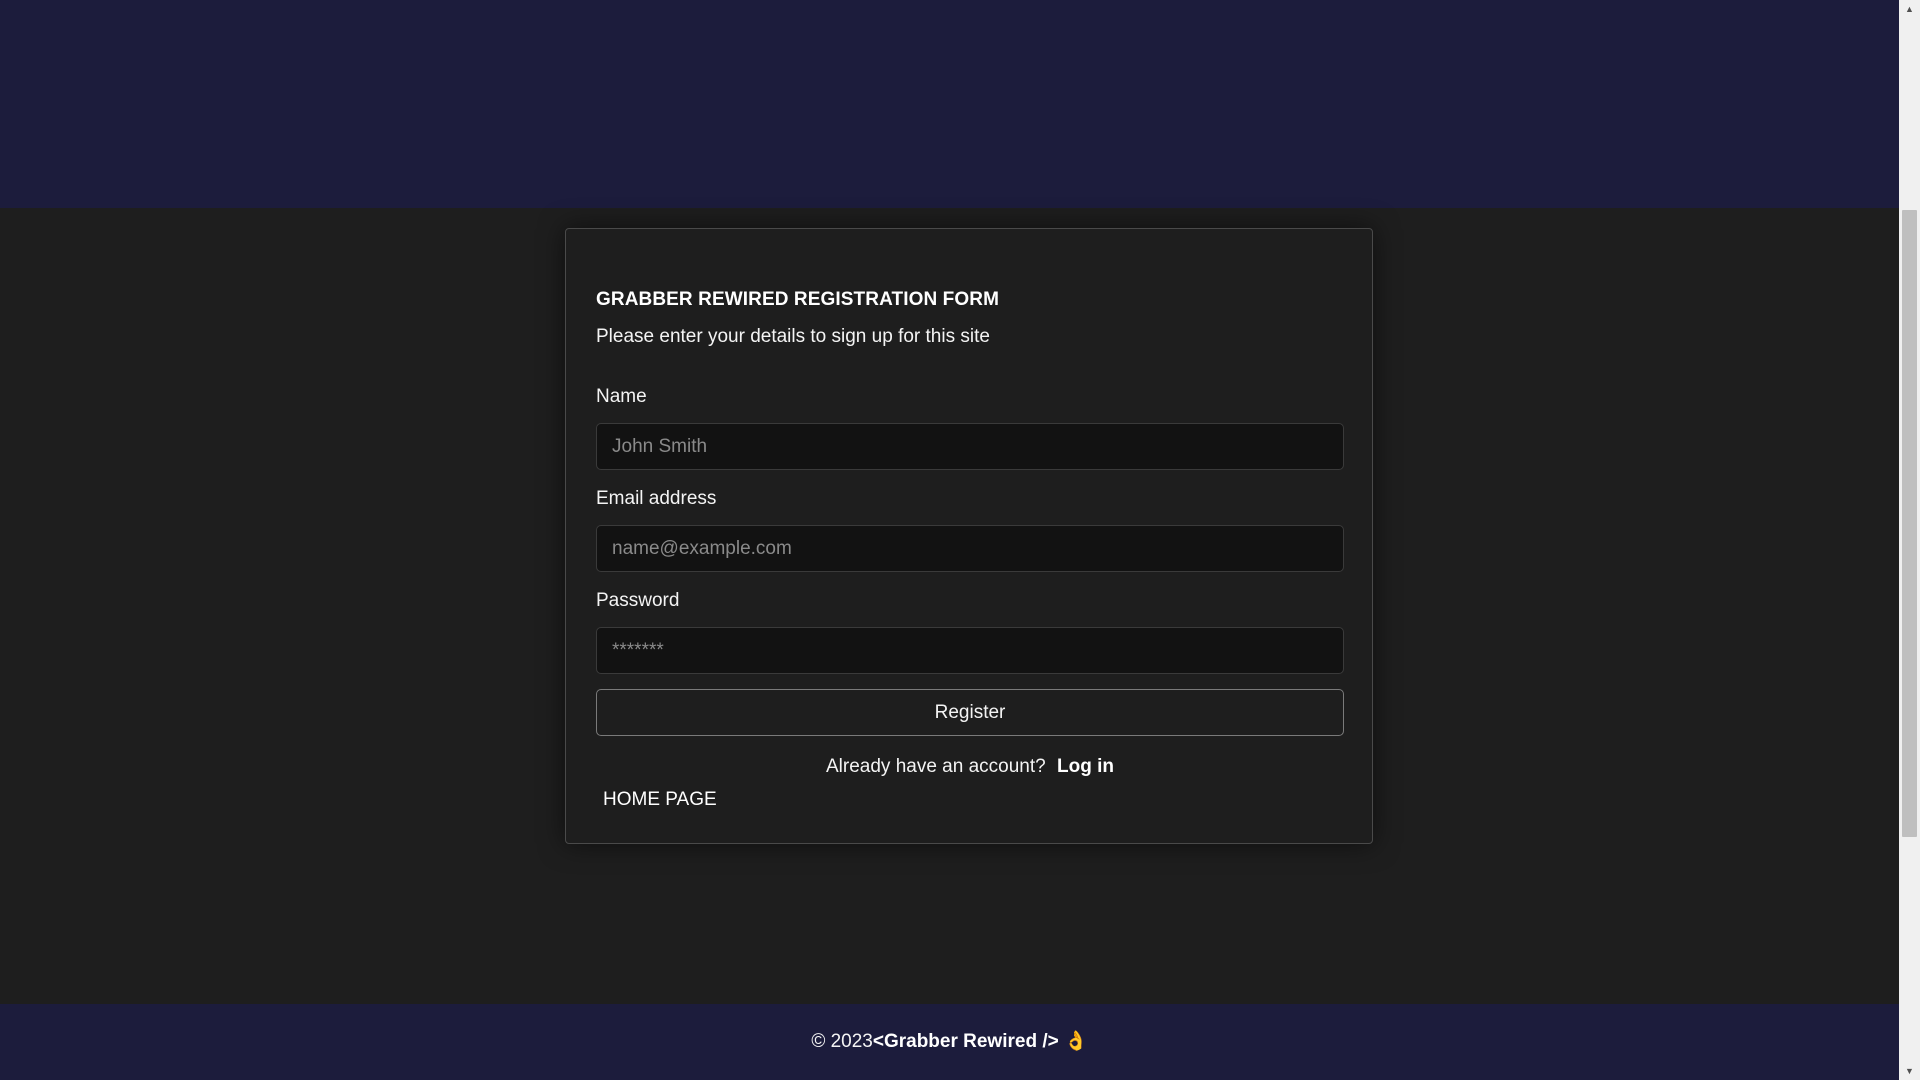  I want to click on footer-brand: <Grabber Rewired />, so click(965, 1041).